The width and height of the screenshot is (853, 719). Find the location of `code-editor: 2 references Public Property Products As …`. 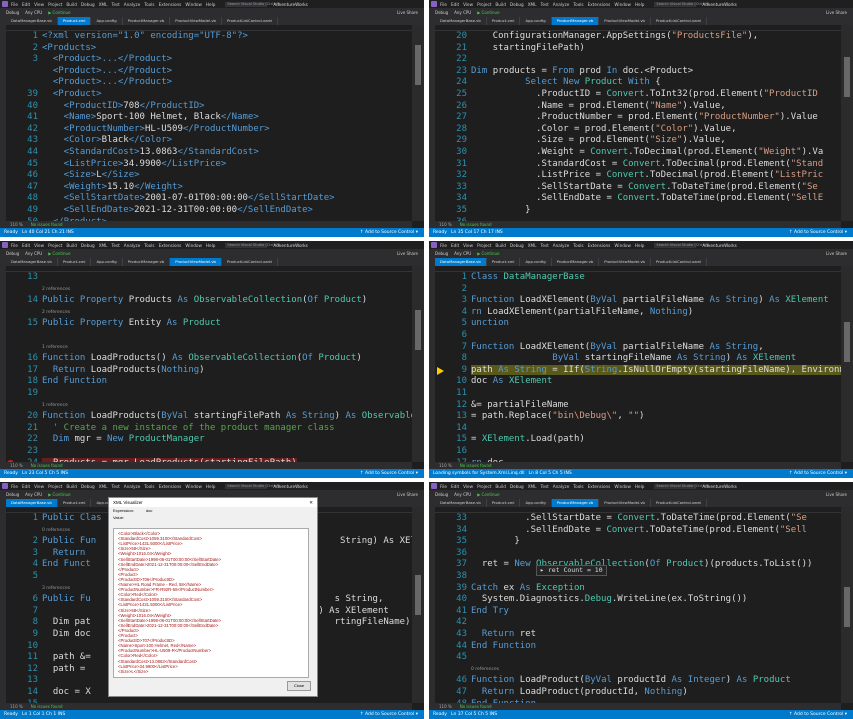

code-editor: 2 references Public Property Products As … is located at coordinates (227, 367).